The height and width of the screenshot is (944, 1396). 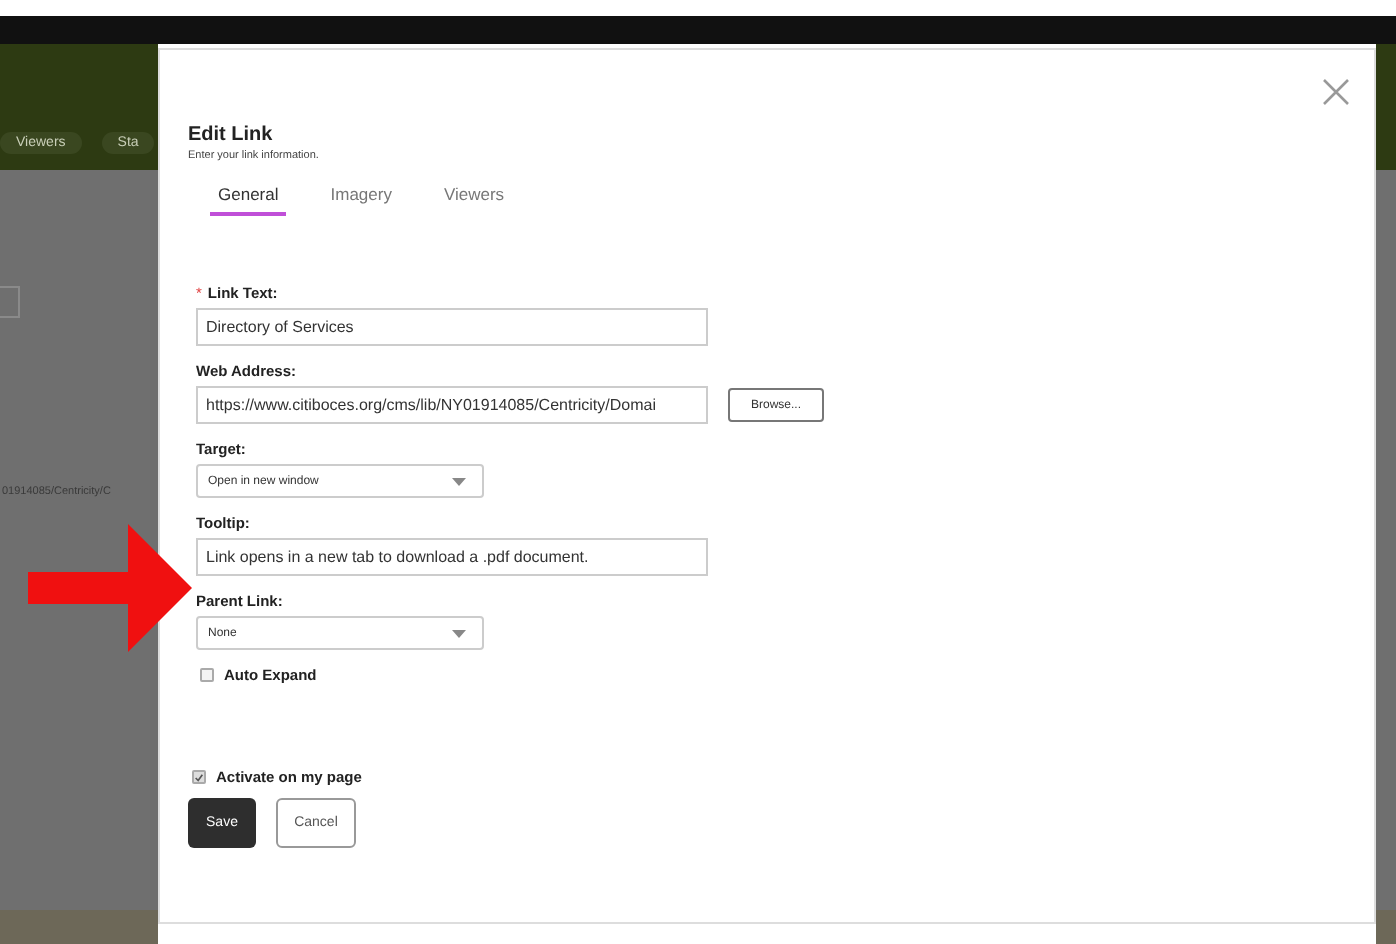 I want to click on close-icon, so click(x=1336, y=92).